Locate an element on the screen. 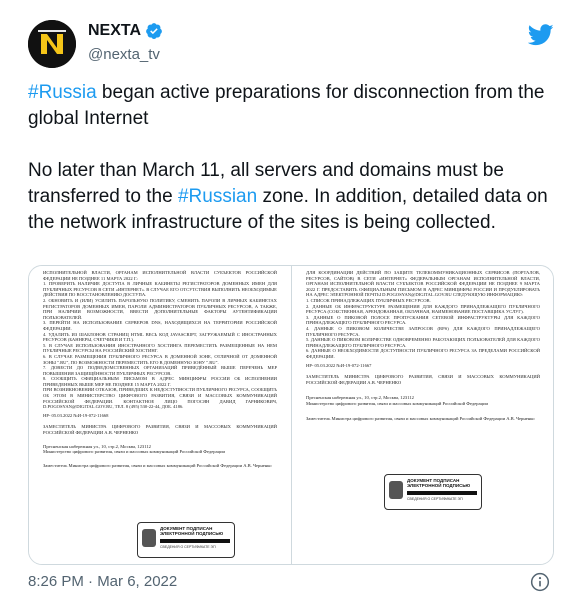 The width and height of the screenshot is (582, 610). hashtag-link-russia: #Russia is located at coordinates (62, 92).